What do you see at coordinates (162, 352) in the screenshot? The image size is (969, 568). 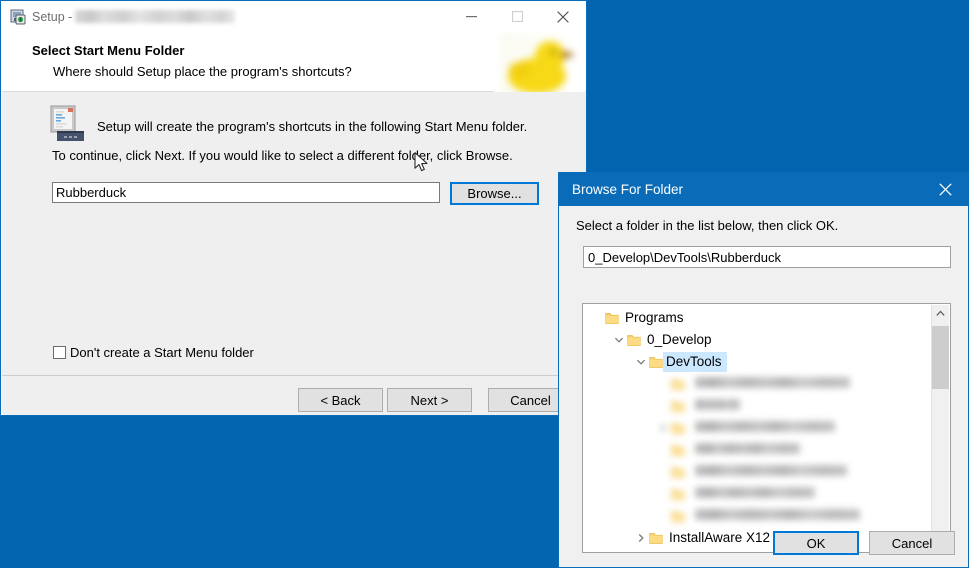 I see `checkbox-label: Don't create a Start Menu folder` at bounding box center [162, 352].